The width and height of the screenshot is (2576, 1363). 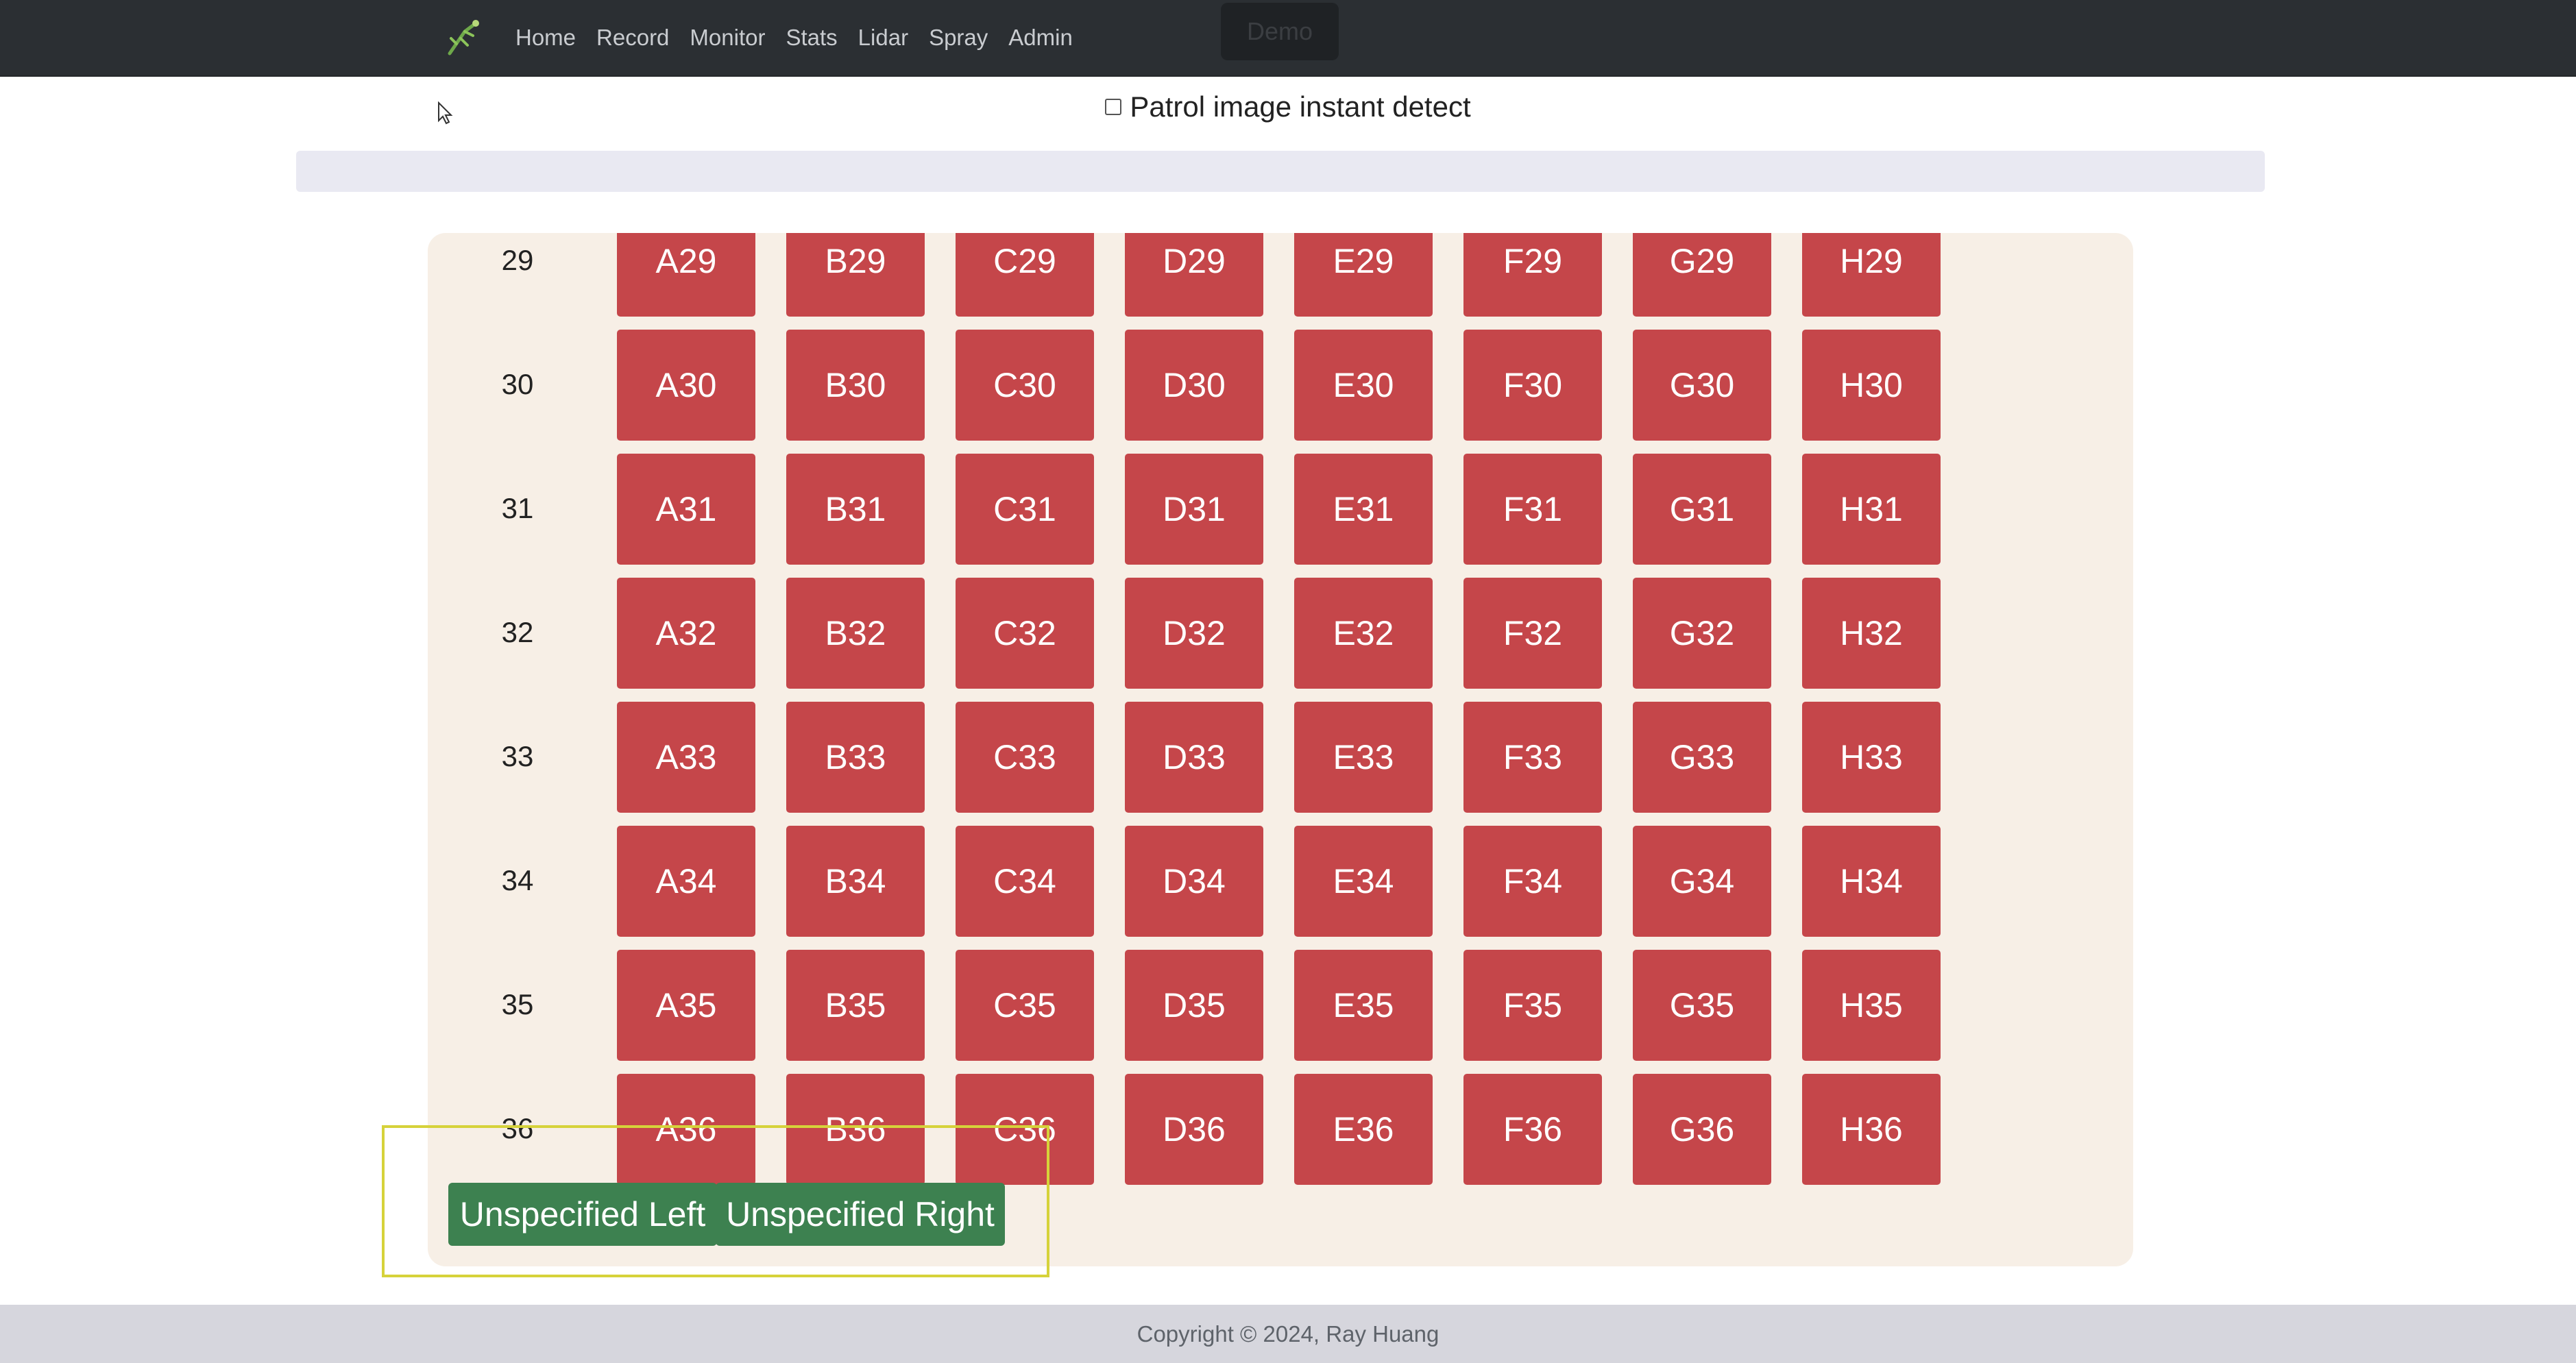 I want to click on location-cell-h35: H35, so click(x=1871, y=1005).